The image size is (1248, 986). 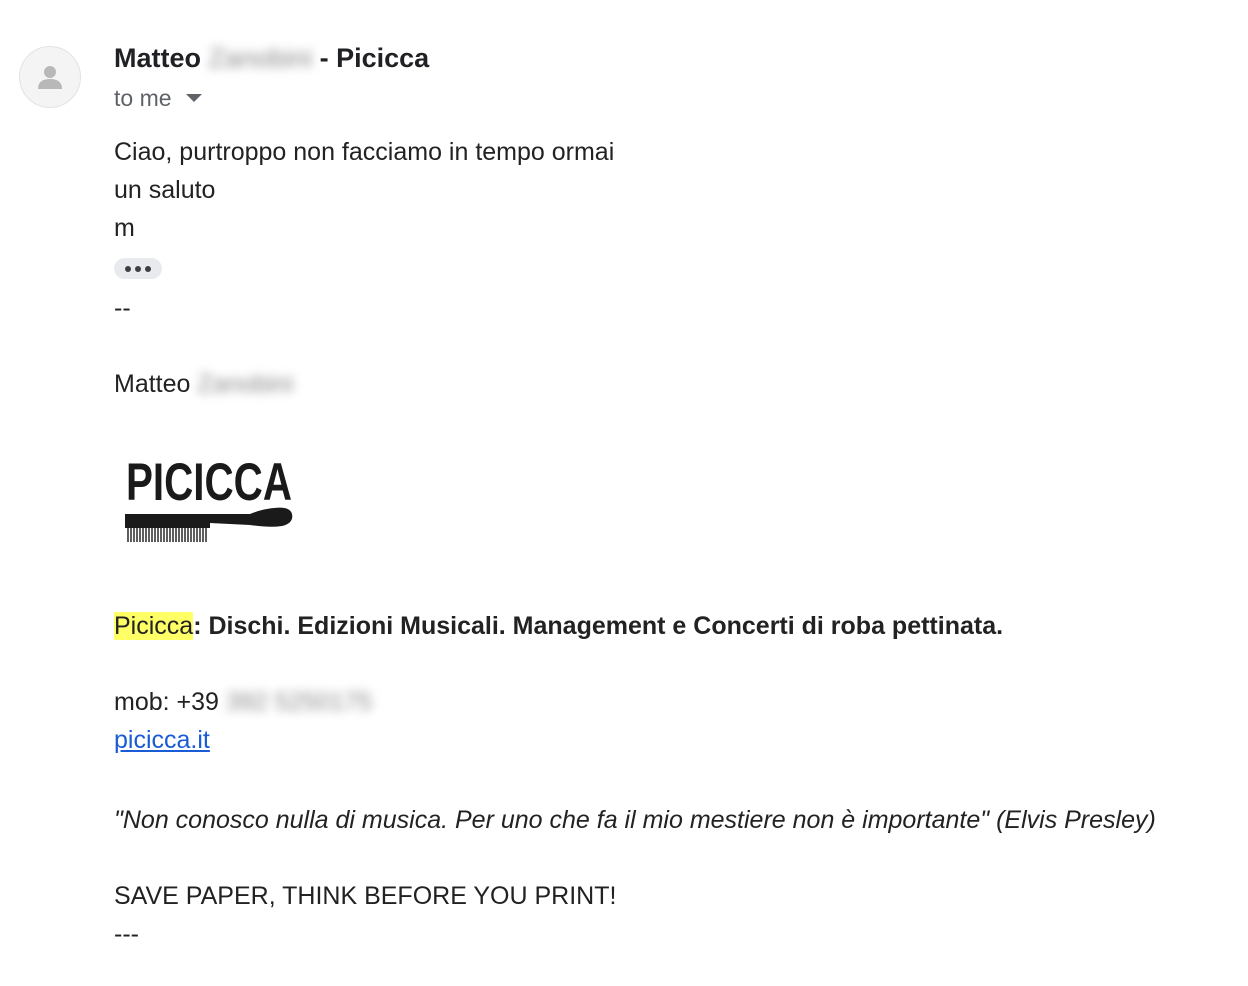 I want to click on person-icon, so click(x=50, y=77).